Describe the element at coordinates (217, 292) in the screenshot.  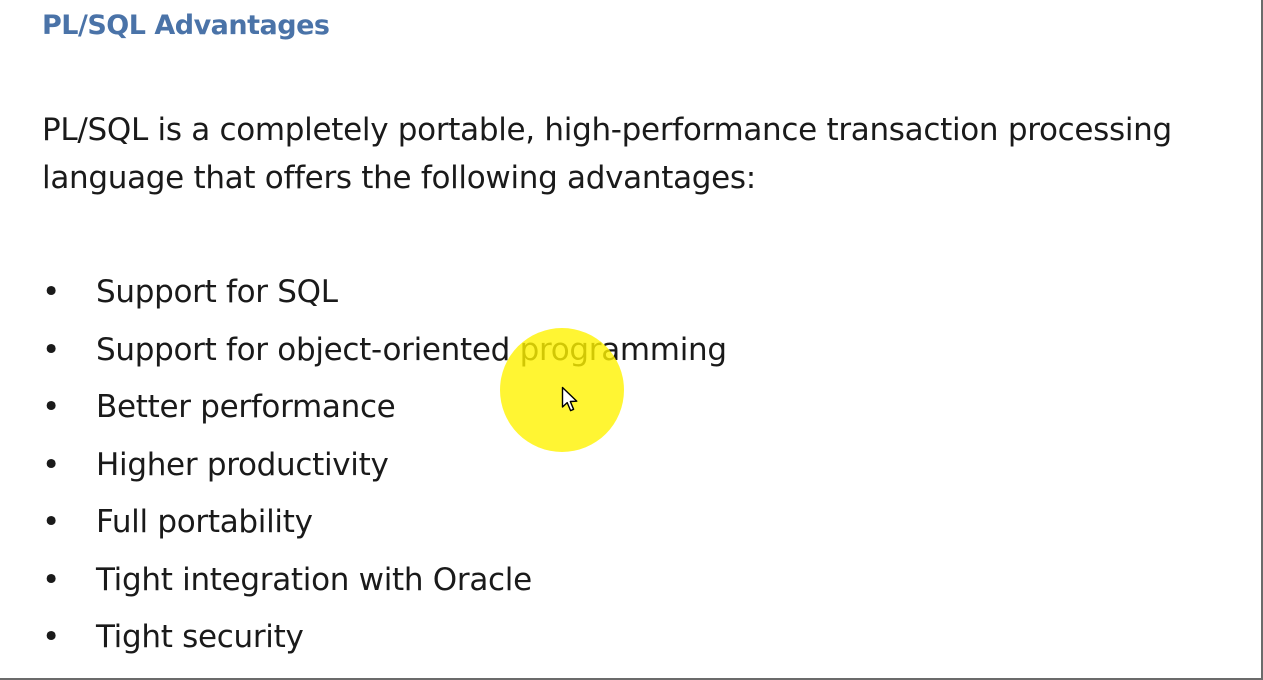
I see `list-item-text: Support for SQL` at that location.